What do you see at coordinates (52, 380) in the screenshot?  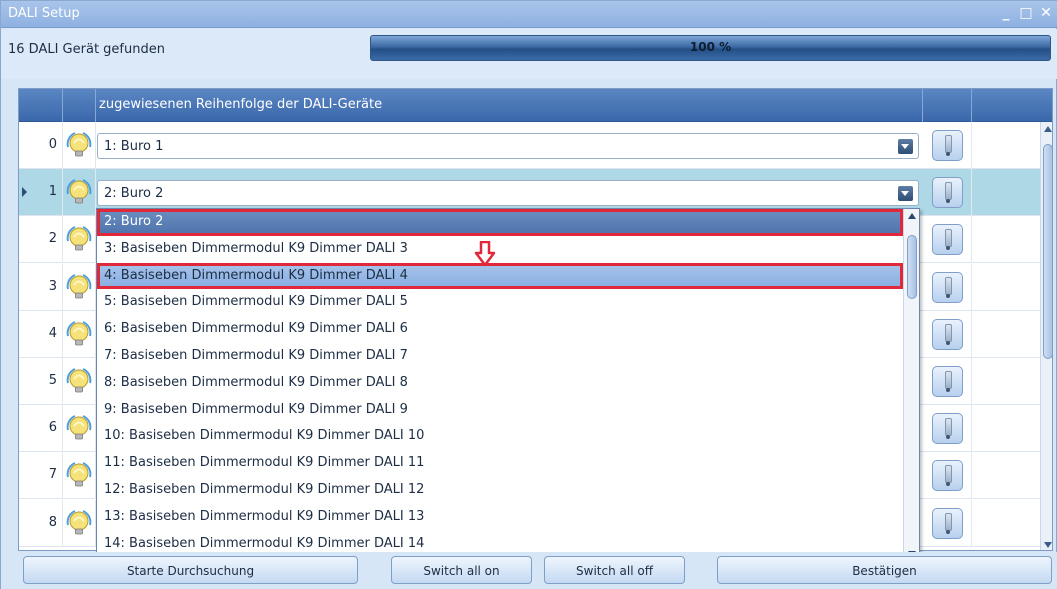 I see `row-index: 5` at bounding box center [52, 380].